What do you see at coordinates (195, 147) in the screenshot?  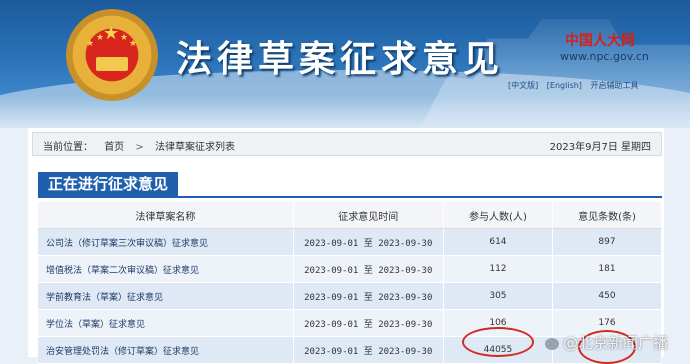 I see `breadcrumb-current: 法律草案征求列表` at bounding box center [195, 147].